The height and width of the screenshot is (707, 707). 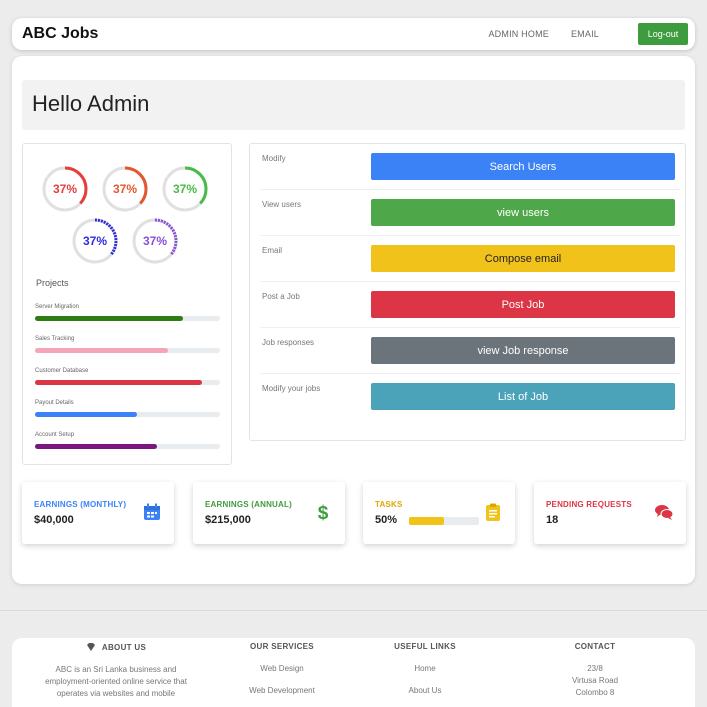 What do you see at coordinates (353, 105) in the screenshot?
I see `greeting-banner: Hello Admin` at bounding box center [353, 105].